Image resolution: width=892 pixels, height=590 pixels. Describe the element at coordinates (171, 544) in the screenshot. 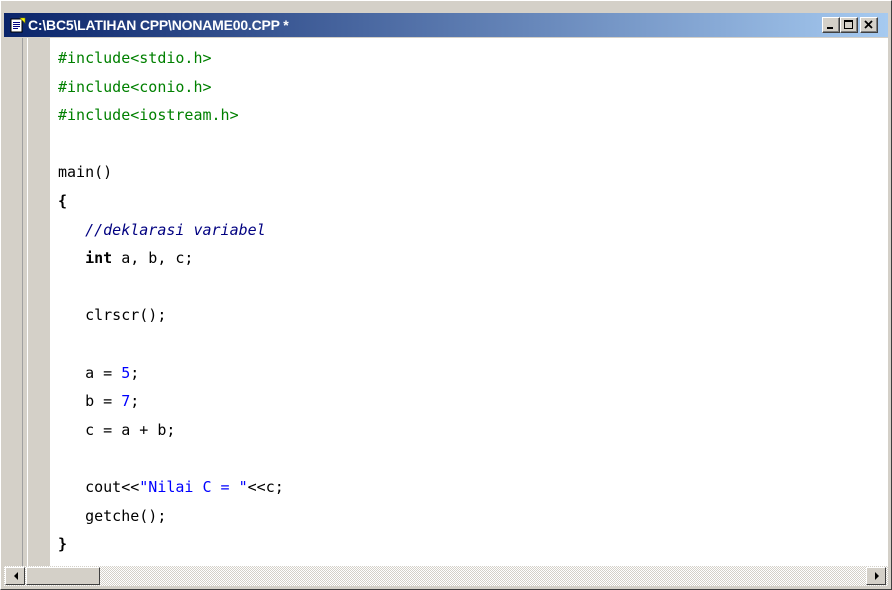

I see `code-line: }` at that location.